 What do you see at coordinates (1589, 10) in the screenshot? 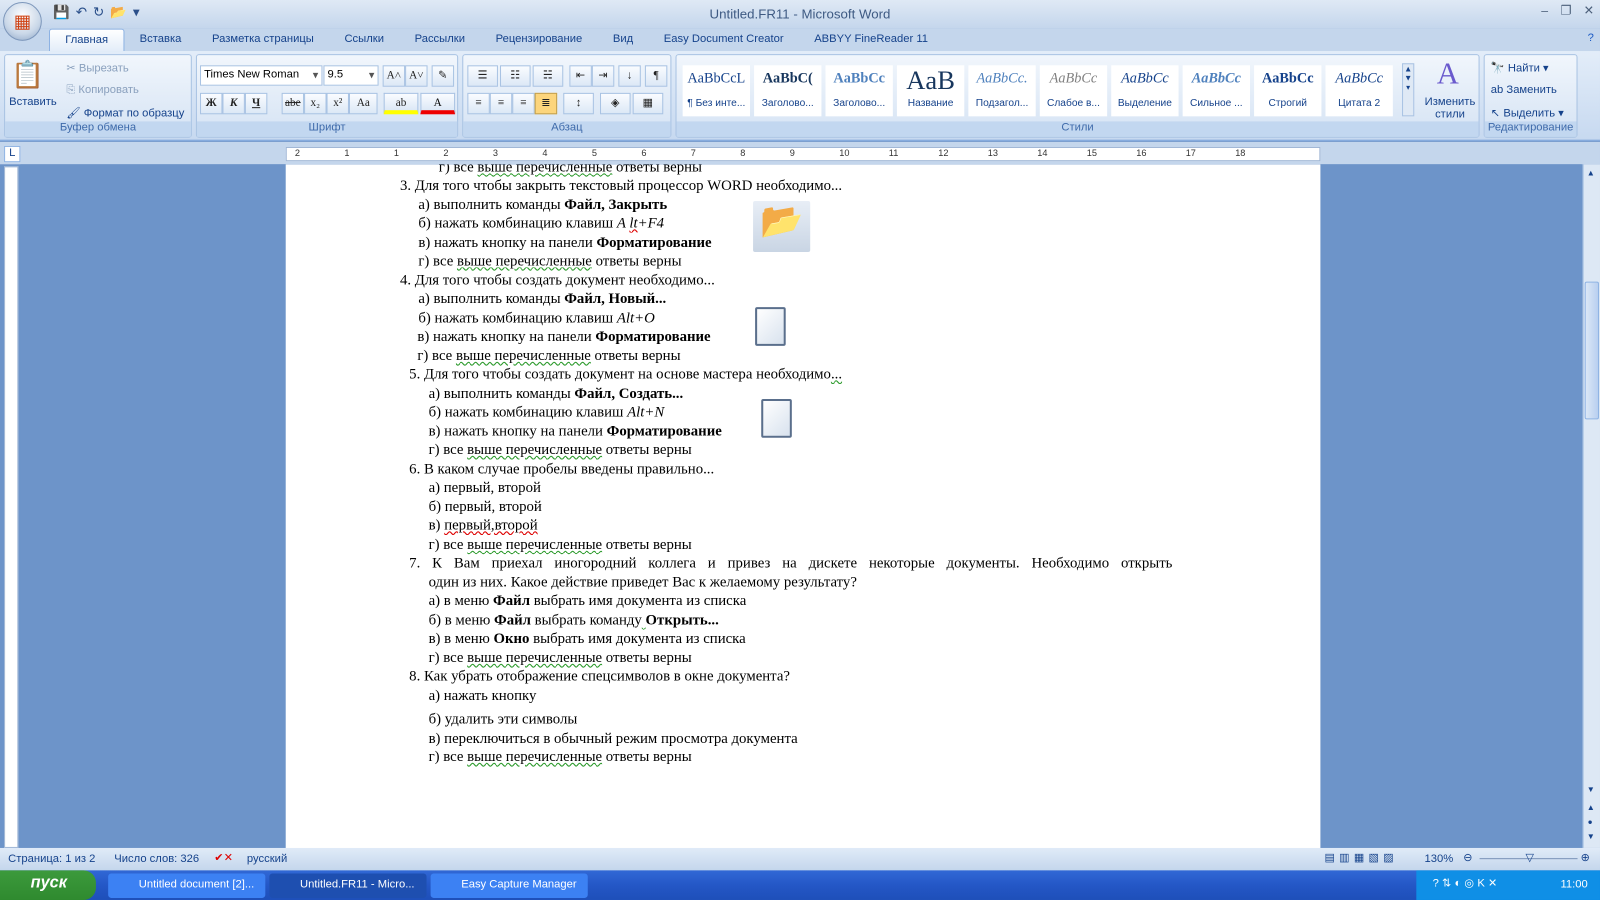
I see `close-button: ✕` at bounding box center [1589, 10].